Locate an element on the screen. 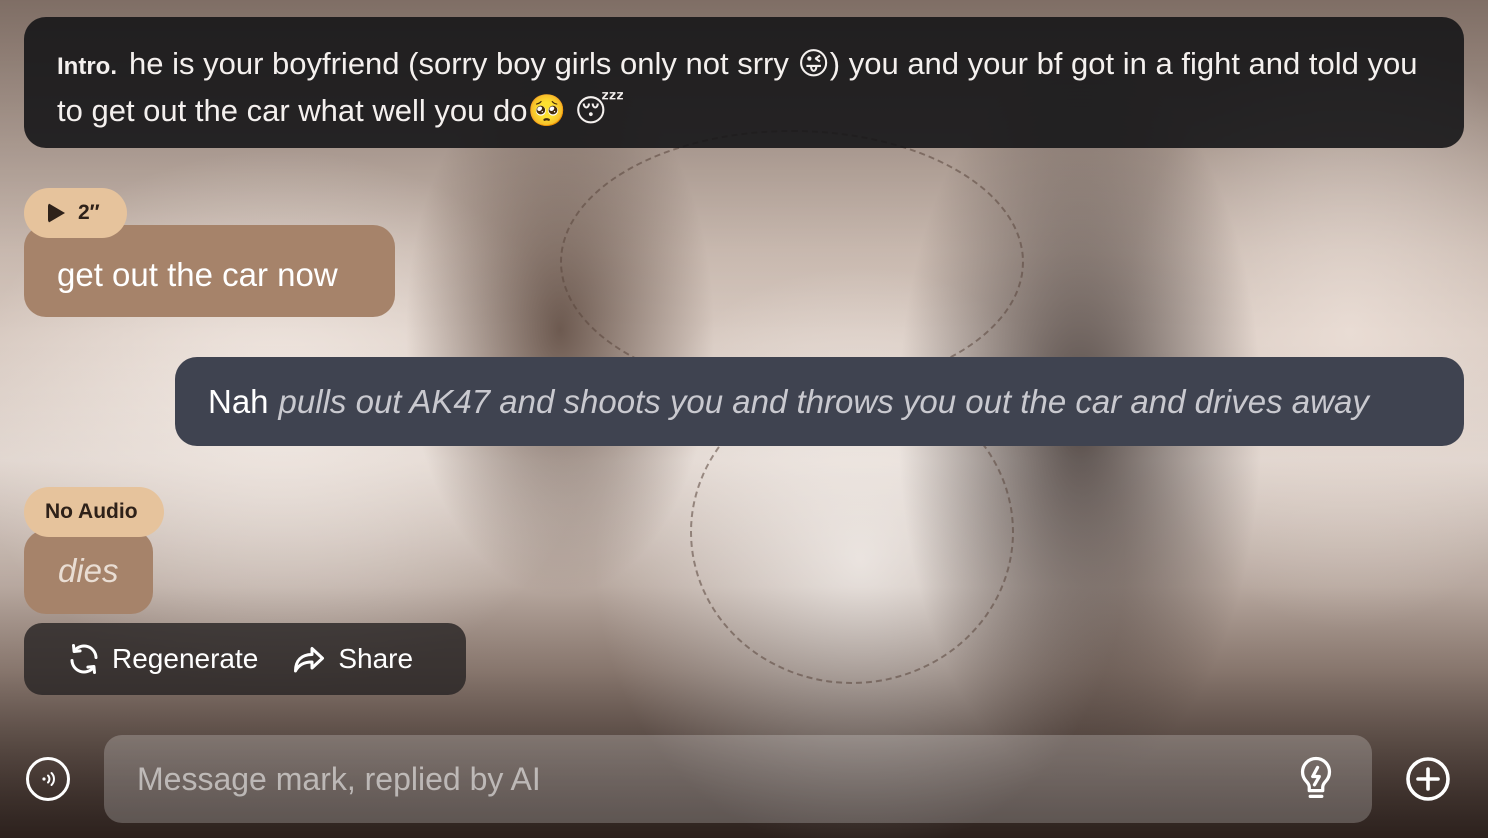  intro-label: Intro. is located at coordinates (87, 66).